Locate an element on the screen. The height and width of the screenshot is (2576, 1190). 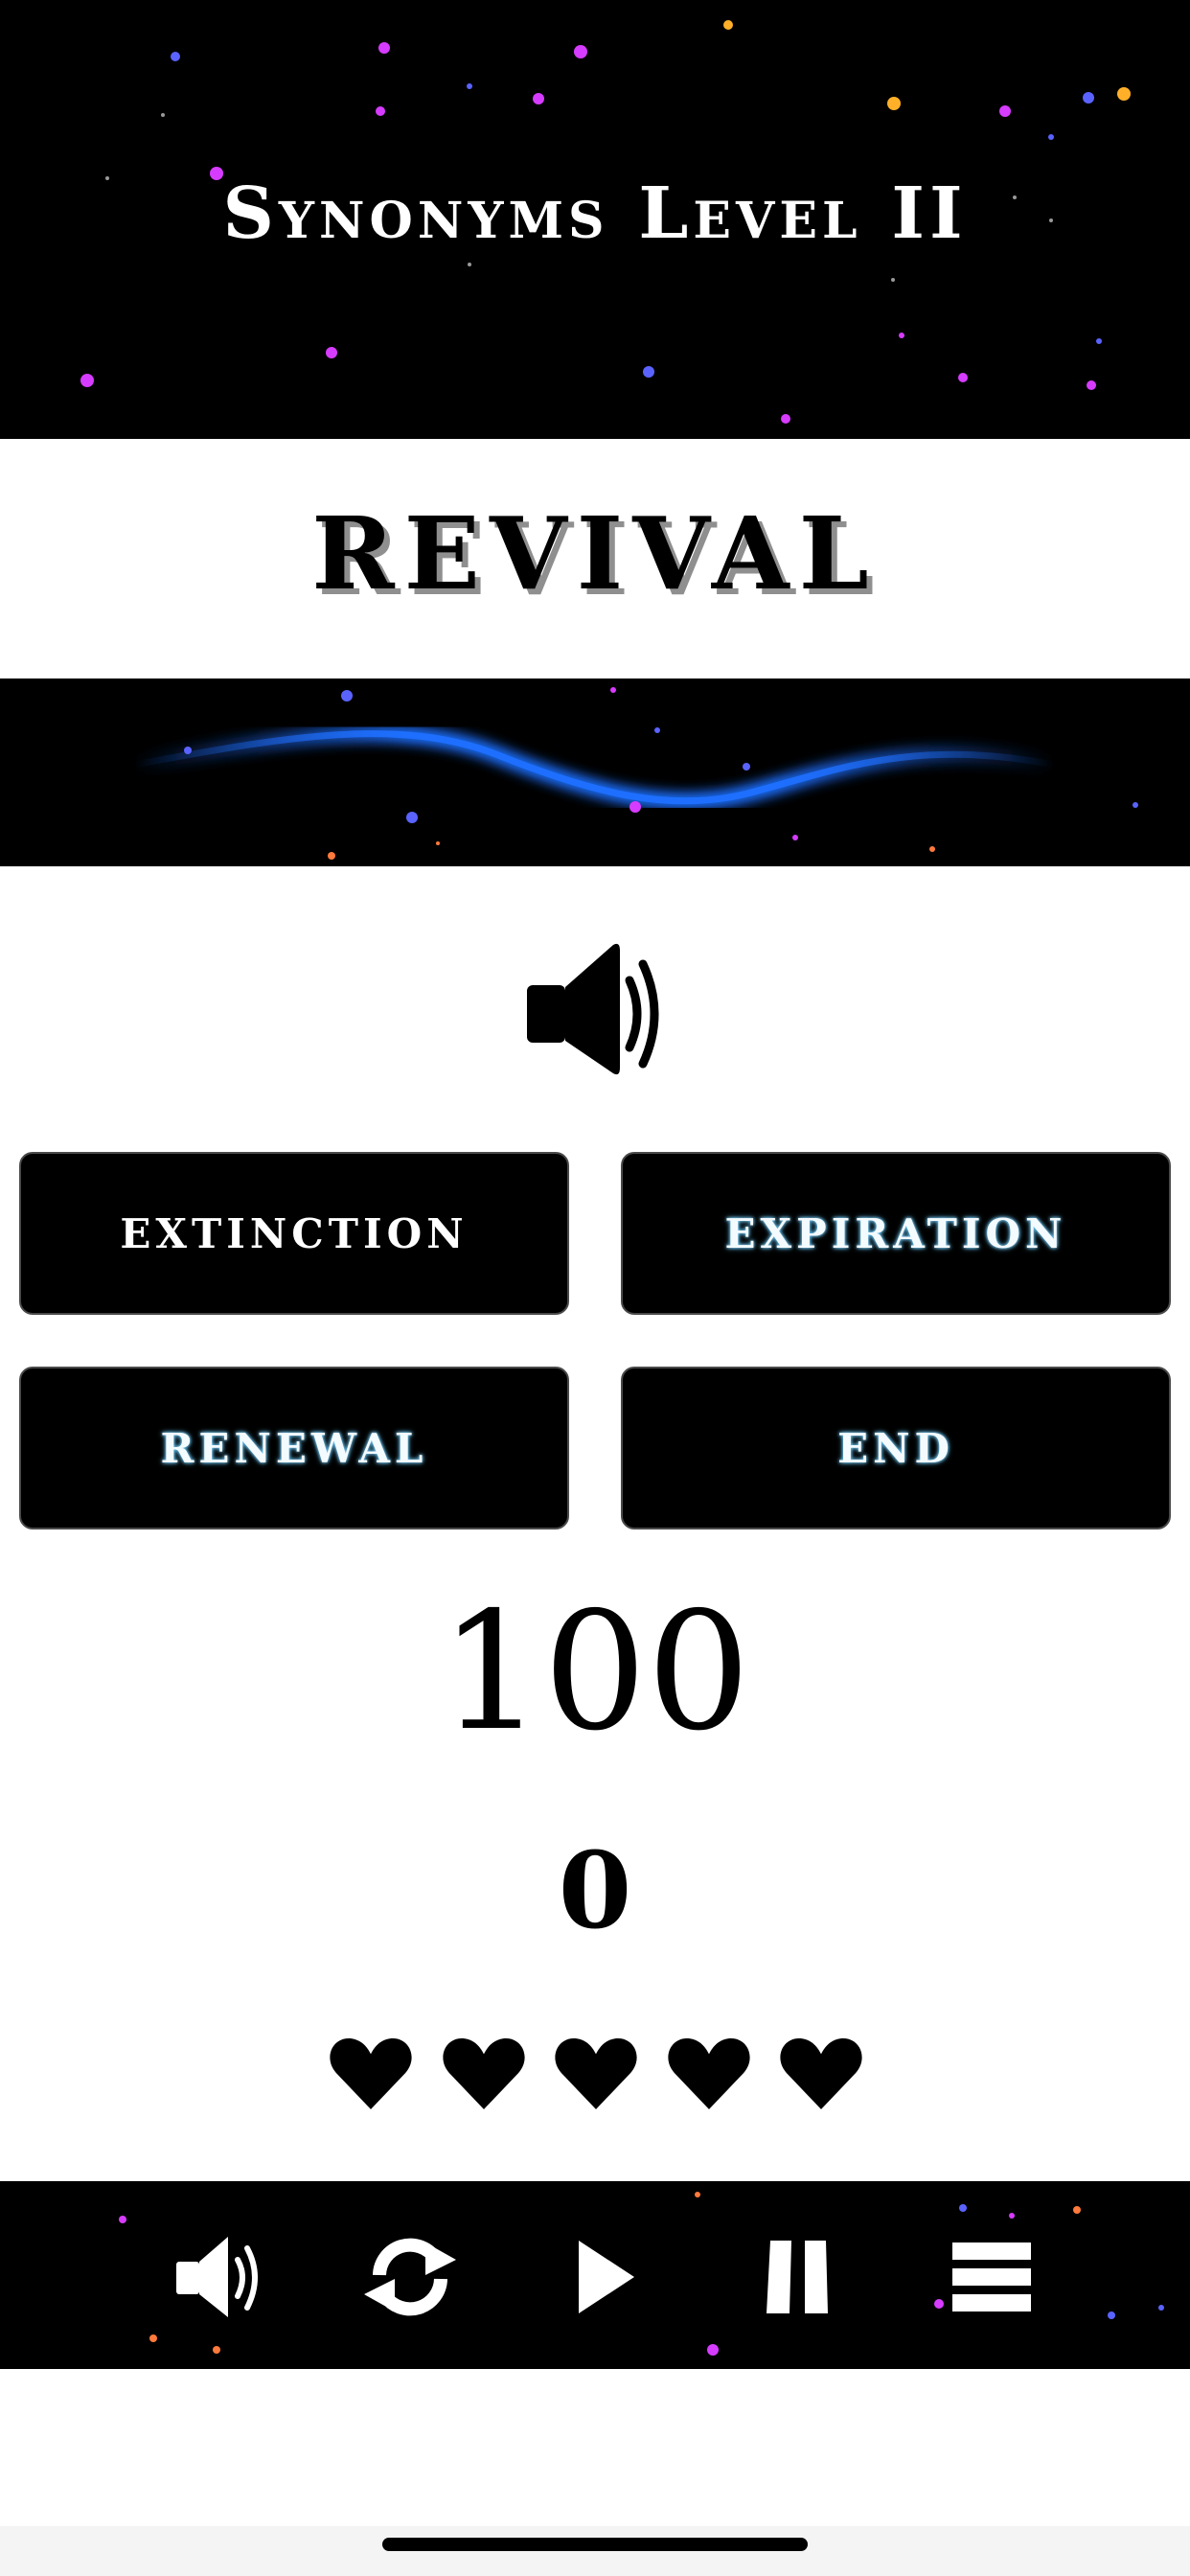
page-title: Synonyms Level II is located at coordinates (595, 213).